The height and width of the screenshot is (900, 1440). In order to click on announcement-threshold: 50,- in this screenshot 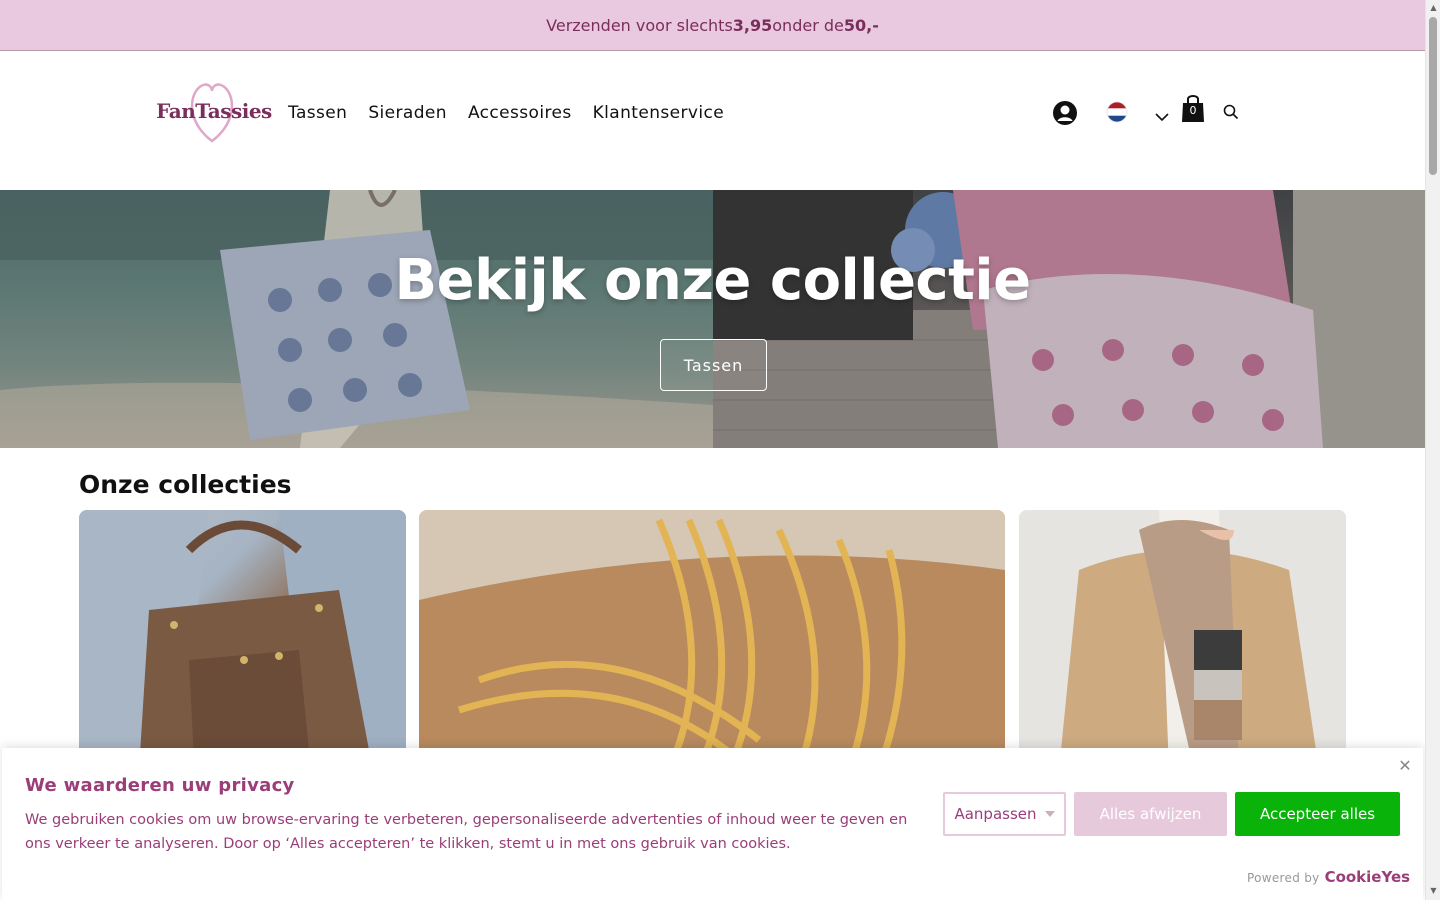, I will do `click(861, 25)`.